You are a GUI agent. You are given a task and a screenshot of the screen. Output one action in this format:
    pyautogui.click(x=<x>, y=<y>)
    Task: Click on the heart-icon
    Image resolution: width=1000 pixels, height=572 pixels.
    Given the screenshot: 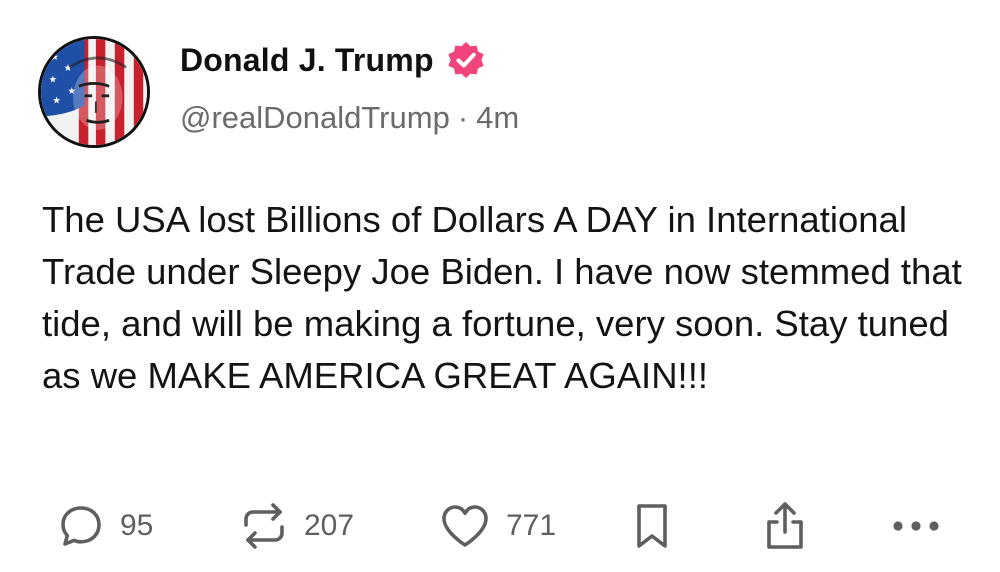 What is the action you would take?
    pyautogui.click(x=465, y=526)
    